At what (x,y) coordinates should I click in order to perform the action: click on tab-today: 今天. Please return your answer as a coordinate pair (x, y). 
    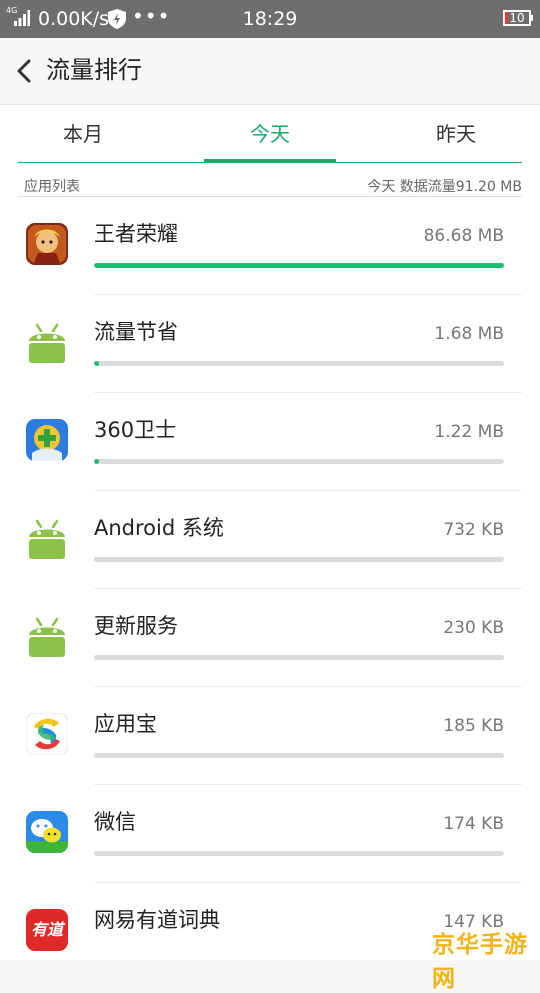
    Looking at the image, I should click on (270, 134).